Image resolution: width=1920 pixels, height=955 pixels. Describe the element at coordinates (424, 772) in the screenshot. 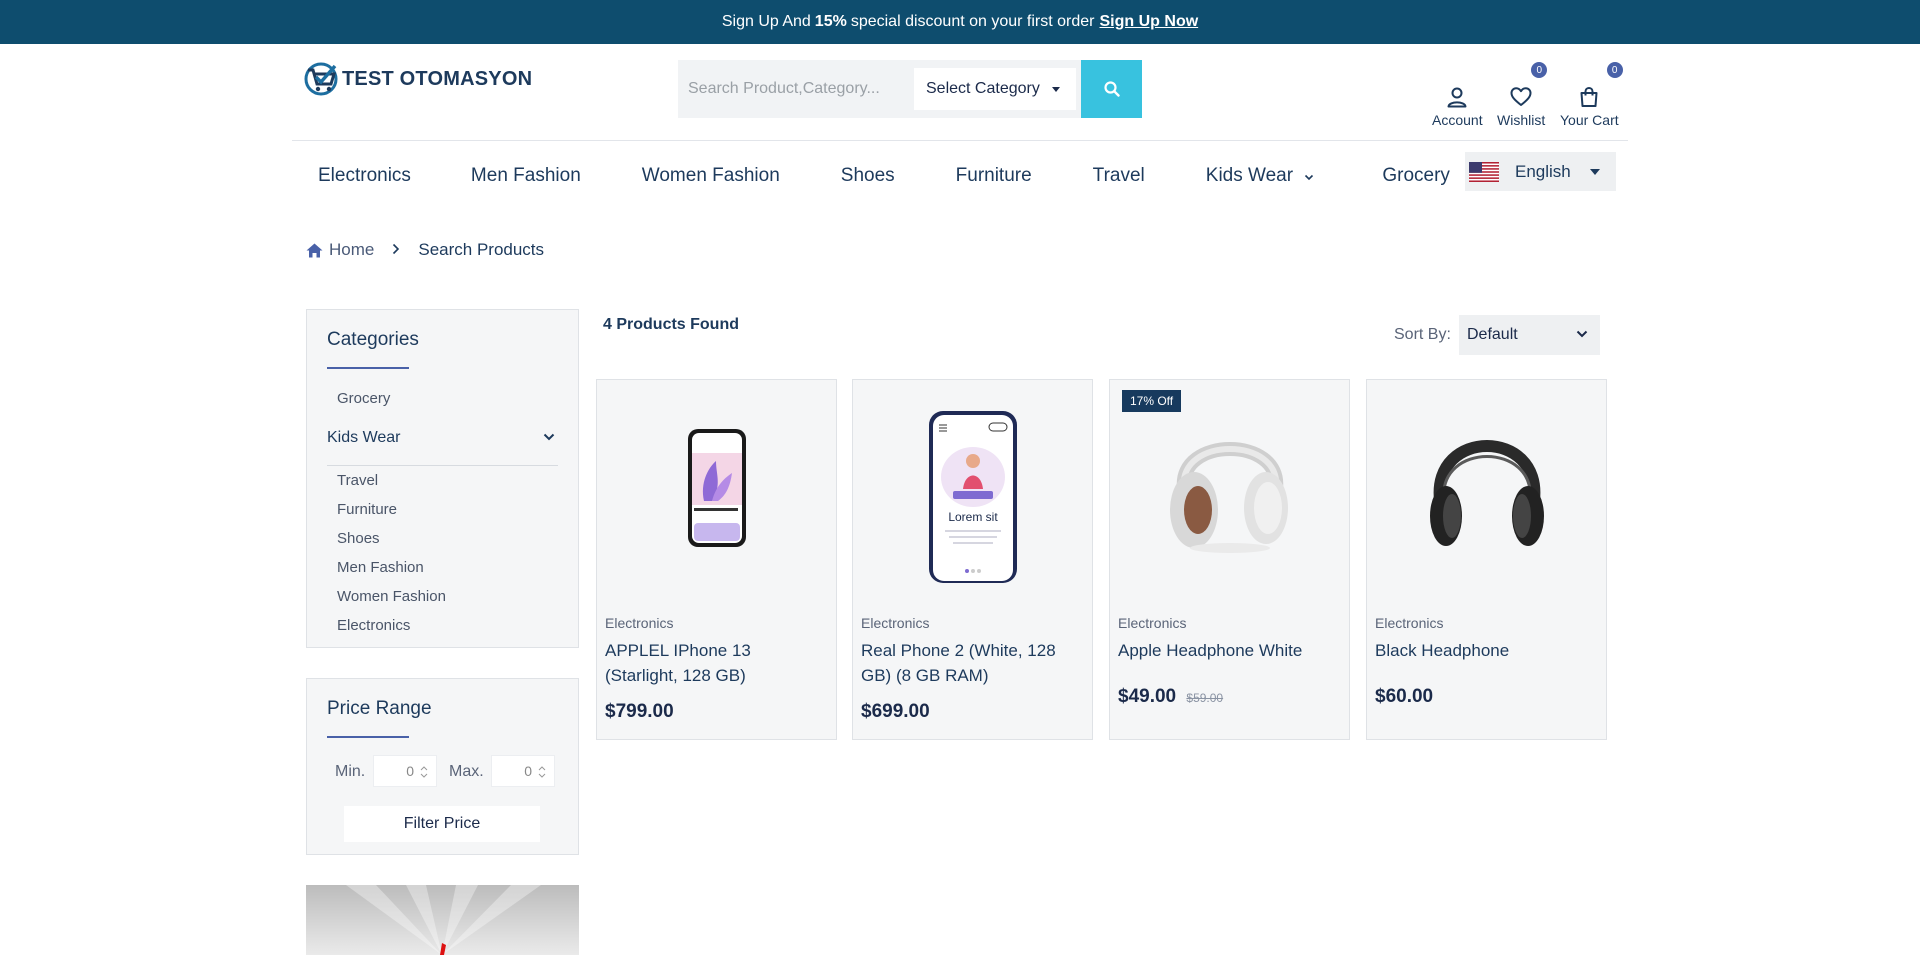

I see `spinner-icon` at that location.